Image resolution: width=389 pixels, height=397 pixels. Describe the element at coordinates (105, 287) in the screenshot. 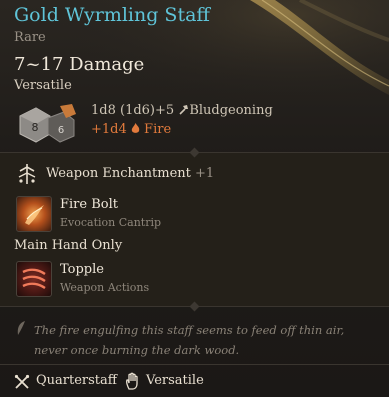

I see `spell-subtitle-topple: Weapon Actions` at that location.